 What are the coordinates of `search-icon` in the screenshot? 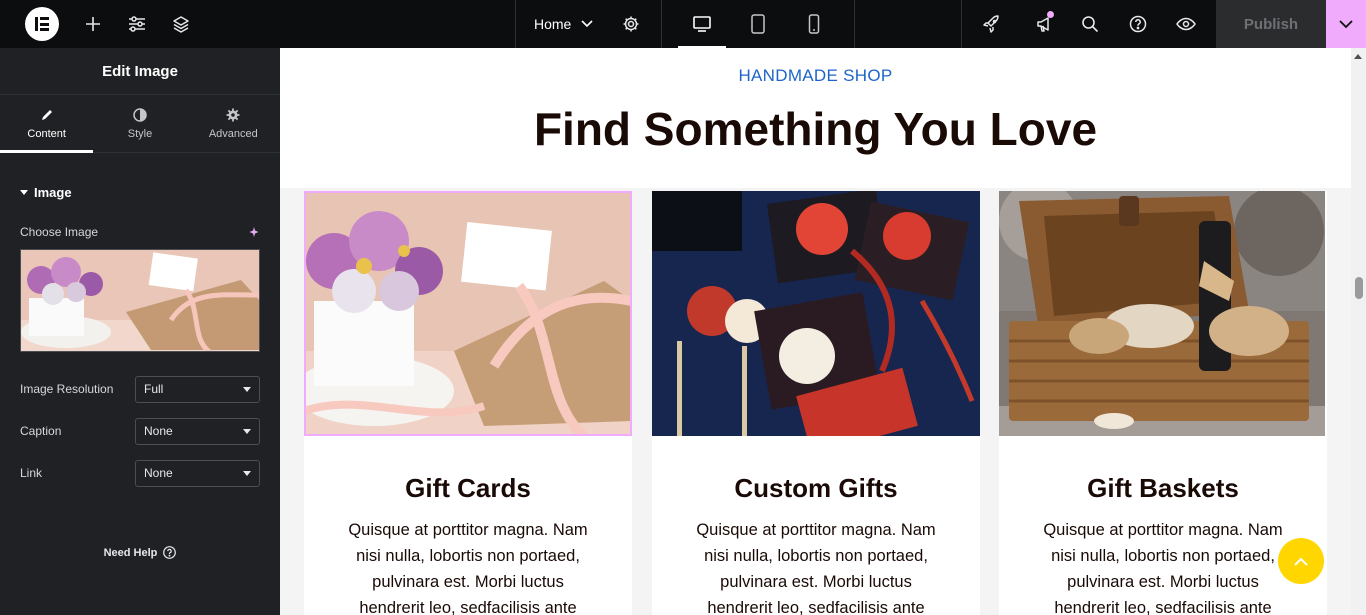 It's located at (1090, 24).